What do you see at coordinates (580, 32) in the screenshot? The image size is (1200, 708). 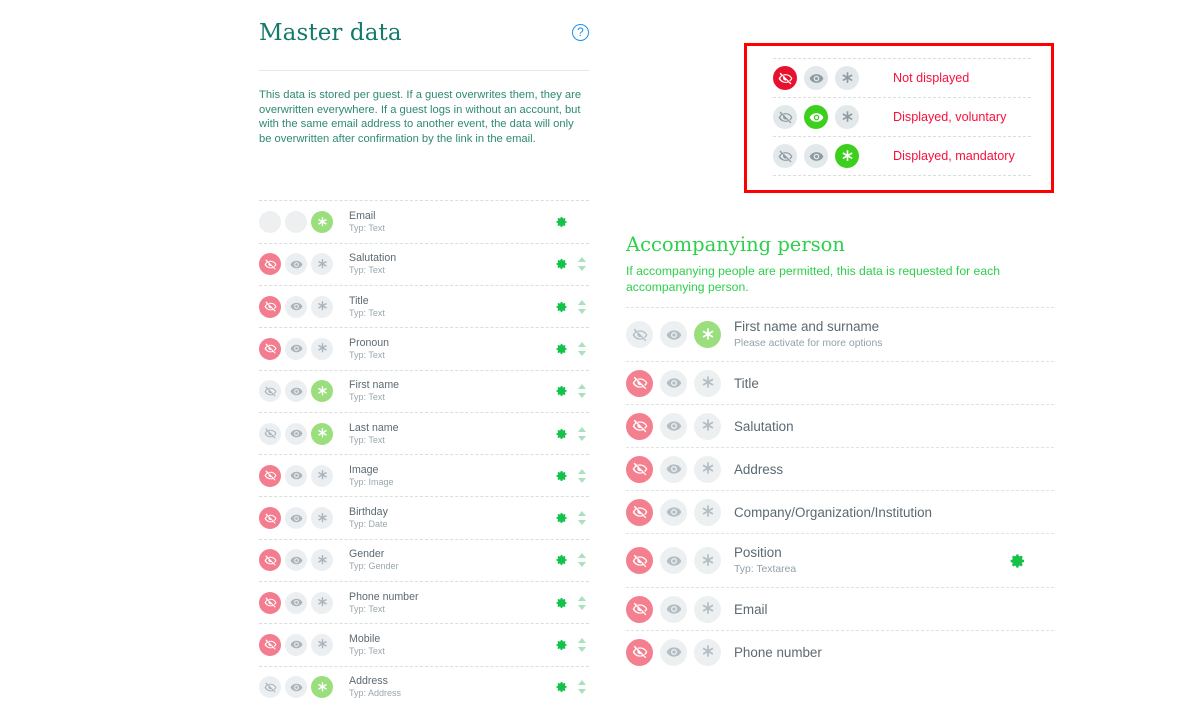 I see `help-circle-icon: ?` at bounding box center [580, 32].